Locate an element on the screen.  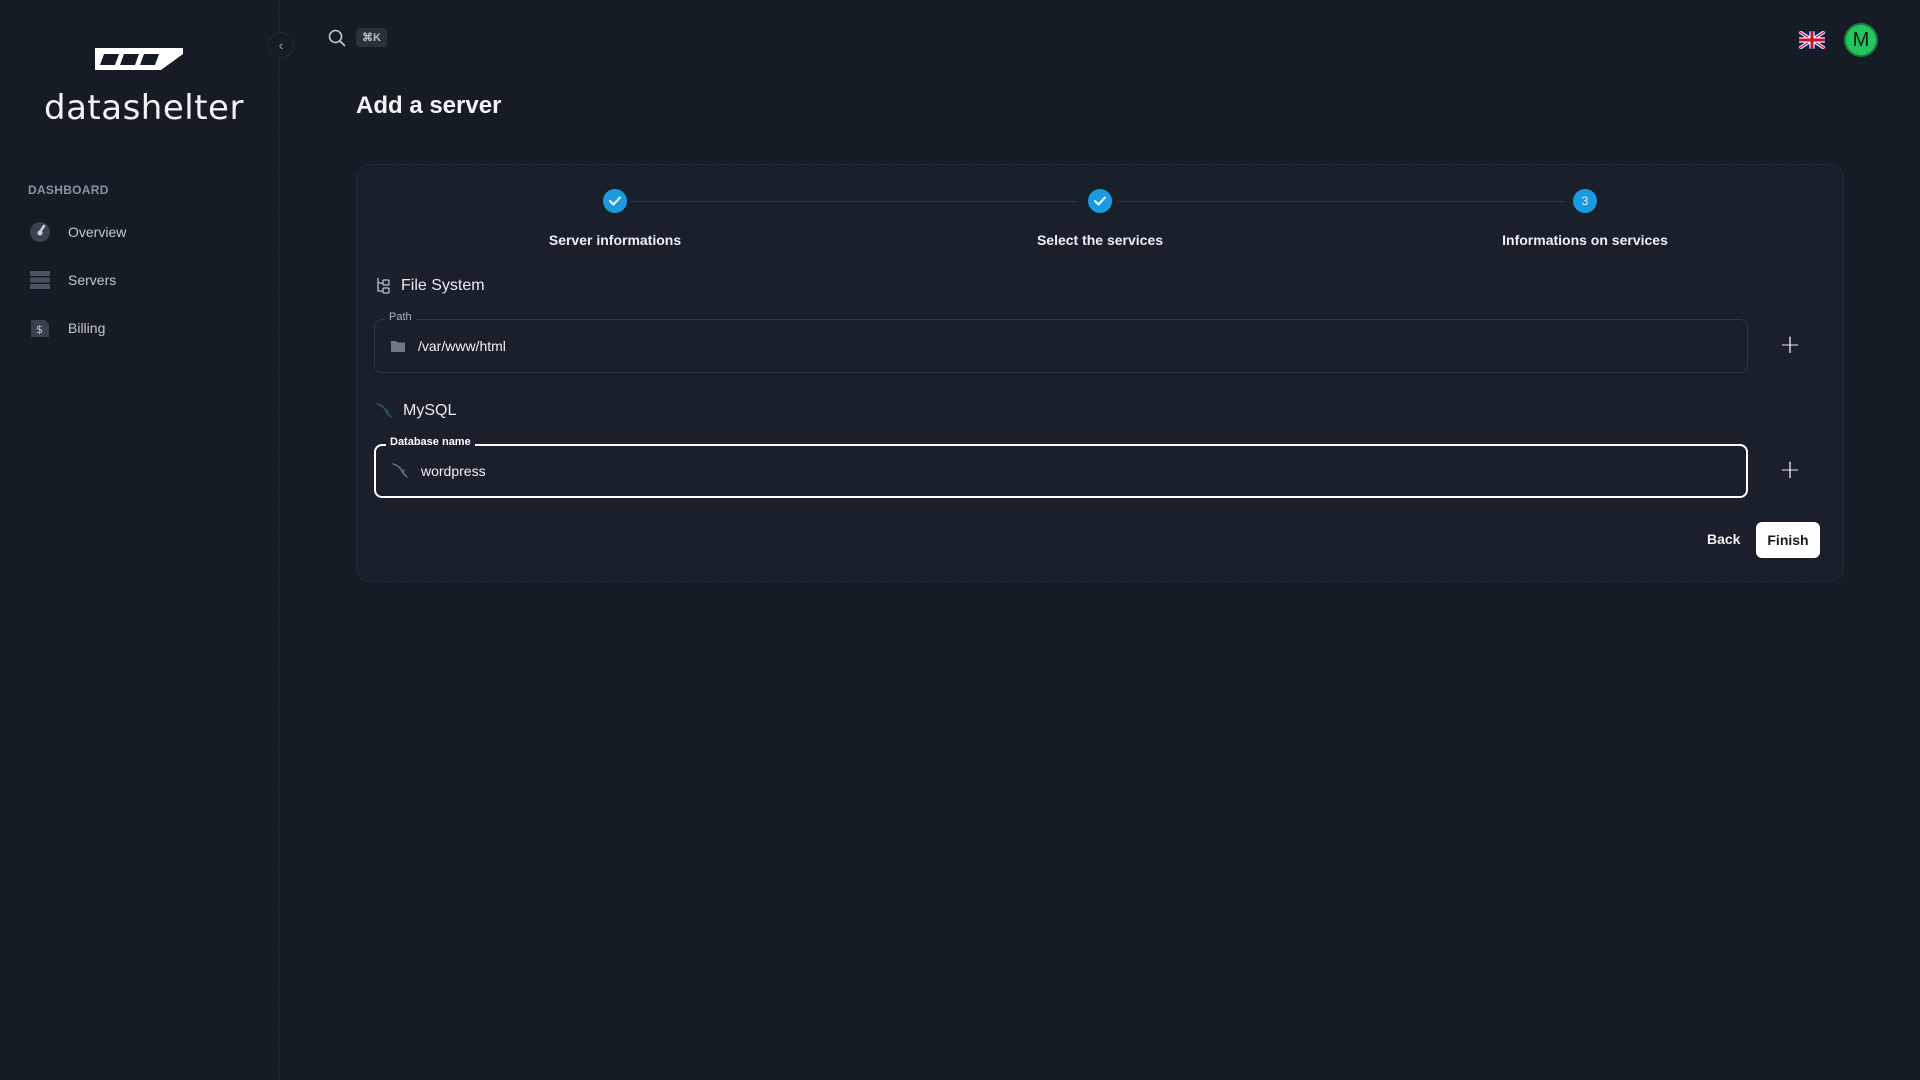
gauge-icon is located at coordinates (40, 232).